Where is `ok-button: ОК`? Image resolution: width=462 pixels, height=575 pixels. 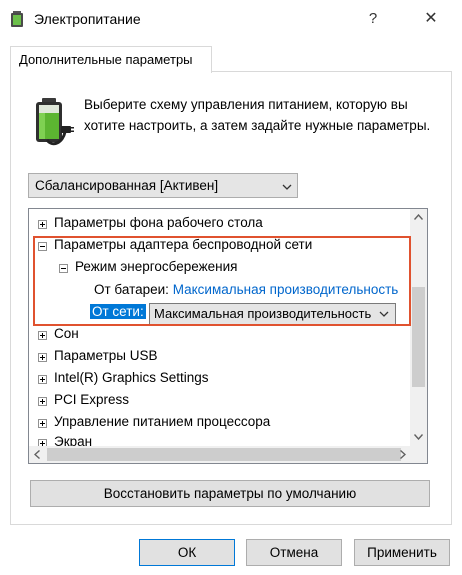
ok-button: ОК is located at coordinates (187, 552).